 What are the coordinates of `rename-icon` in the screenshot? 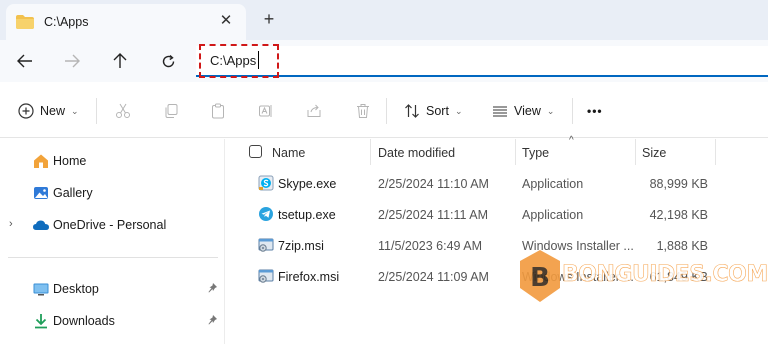 It's located at (265, 111).